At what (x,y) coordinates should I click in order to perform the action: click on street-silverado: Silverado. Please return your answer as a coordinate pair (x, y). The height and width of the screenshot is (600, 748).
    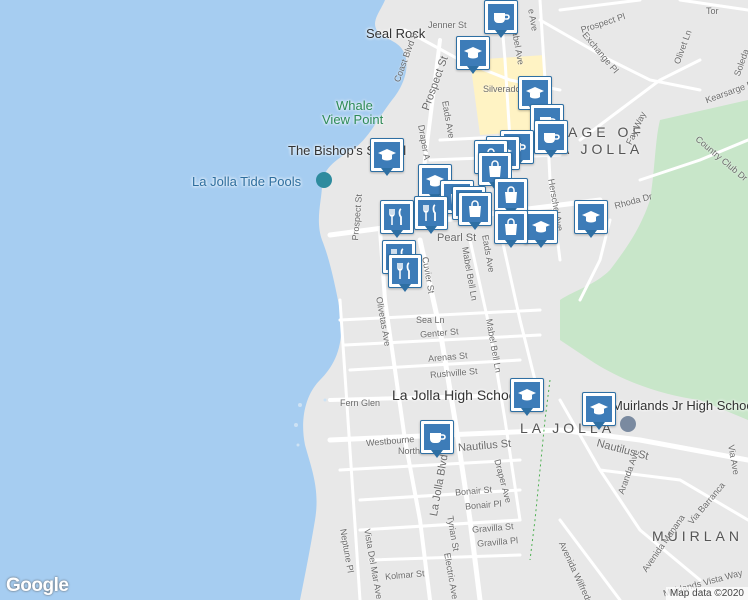
    Looking at the image, I should click on (502, 89).